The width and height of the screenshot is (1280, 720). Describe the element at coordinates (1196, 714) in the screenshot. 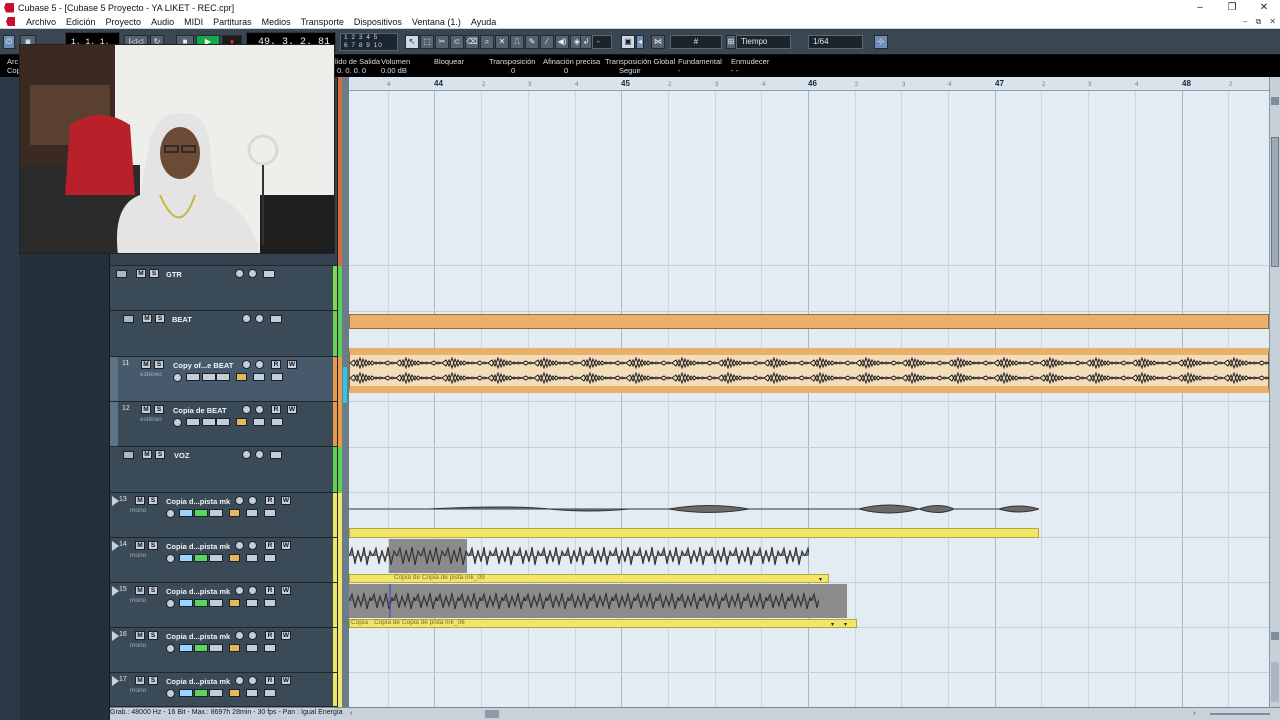

I see `scroll-right-icon: ›` at that location.